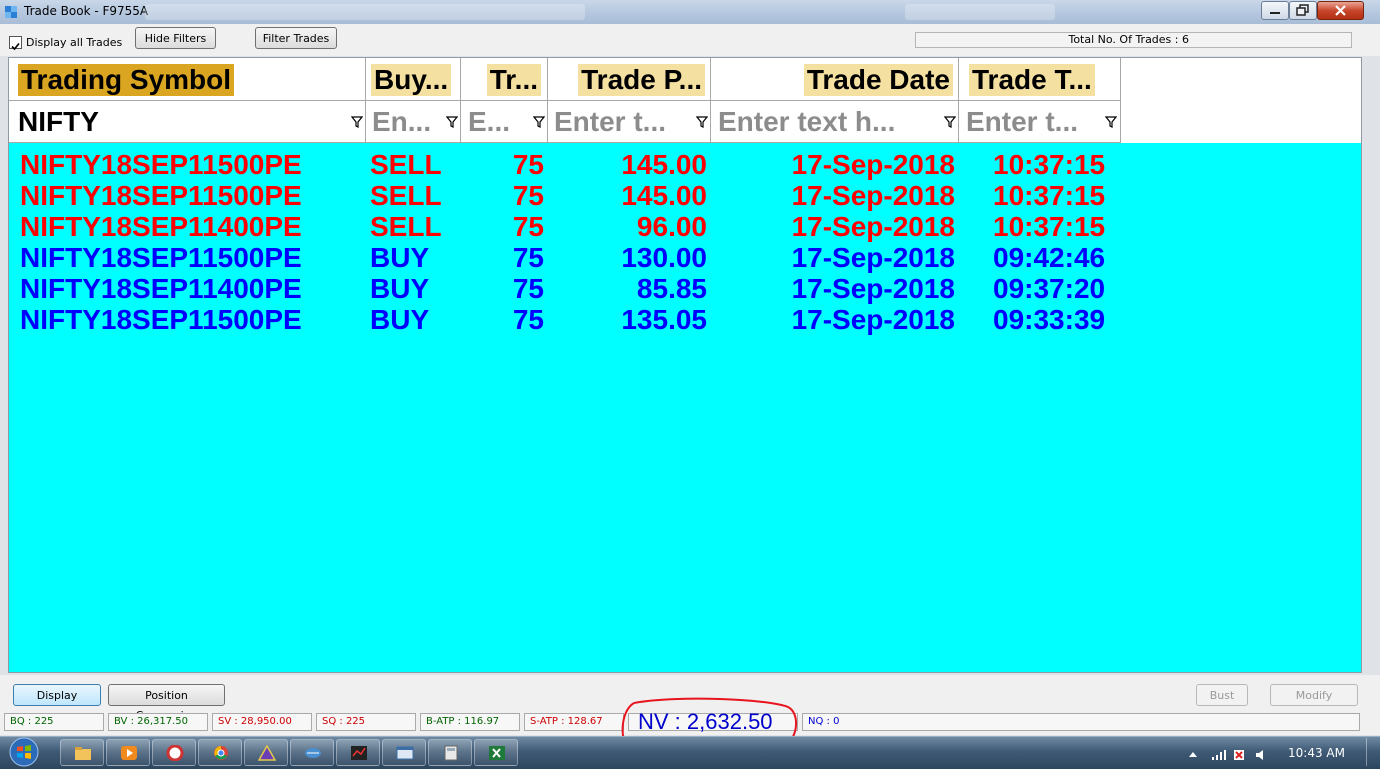  What do you see at coordinates (1222, 695) in the screenshot?
I see `bust-button: Bust` at bounding box center [1222, 695].